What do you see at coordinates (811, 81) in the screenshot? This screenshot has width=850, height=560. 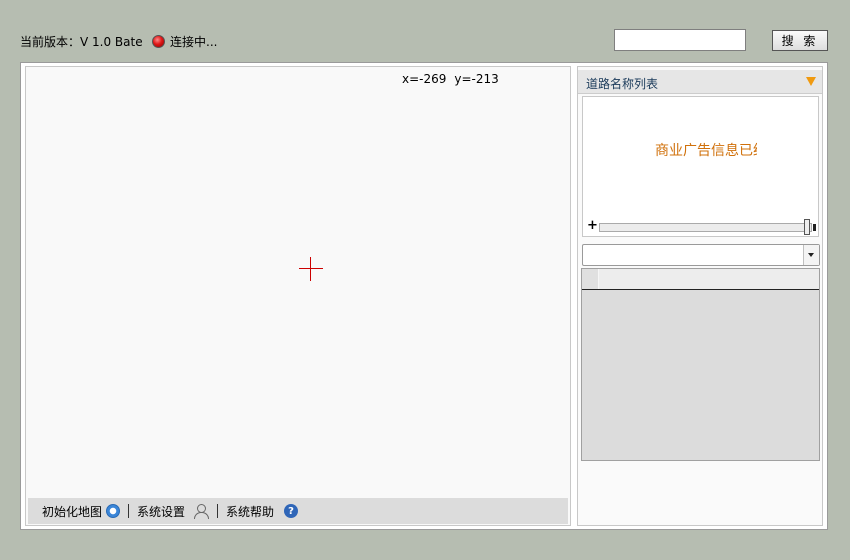 I see `collapse-arrow-icon` at bounding box center [811, 81].